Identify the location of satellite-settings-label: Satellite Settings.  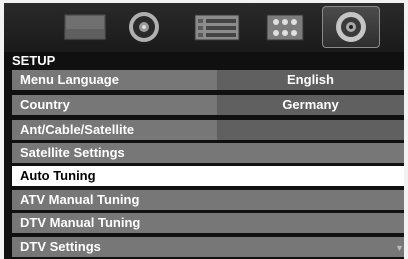
(72, 152).